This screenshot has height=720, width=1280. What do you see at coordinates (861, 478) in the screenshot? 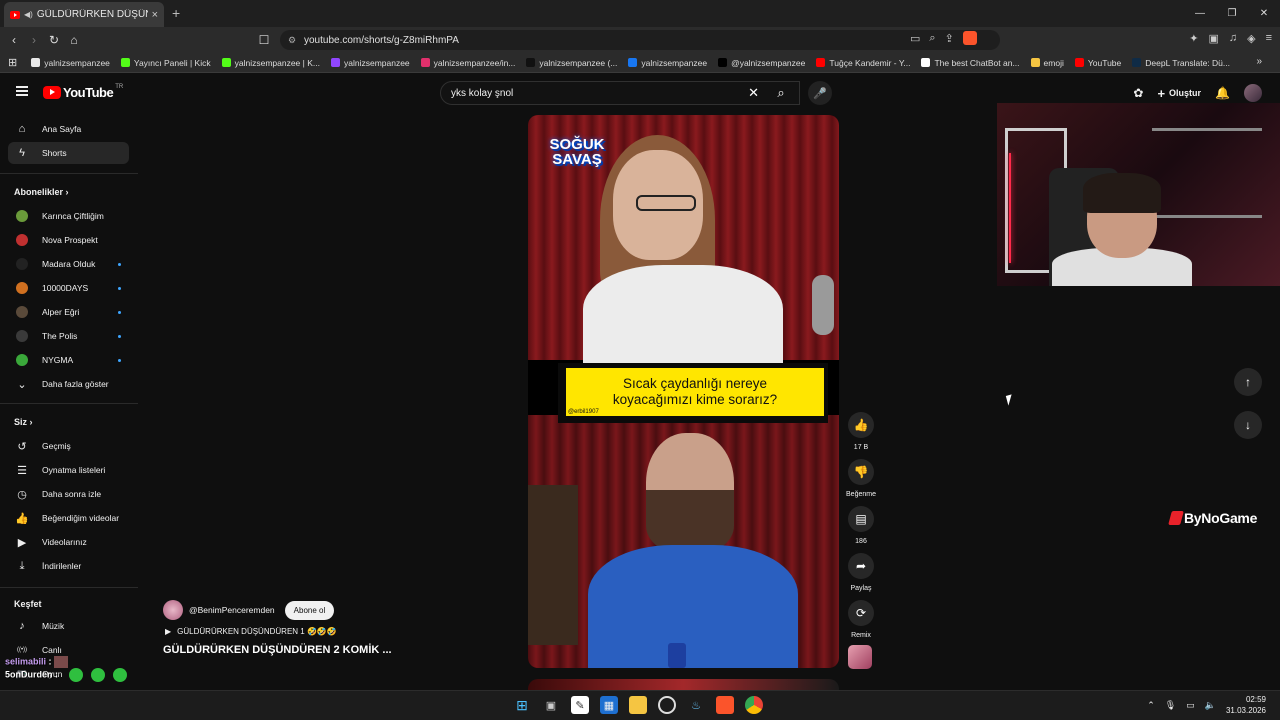
I see `dislike-button: 👎 Beğenme` at bounding box center [861, 478].